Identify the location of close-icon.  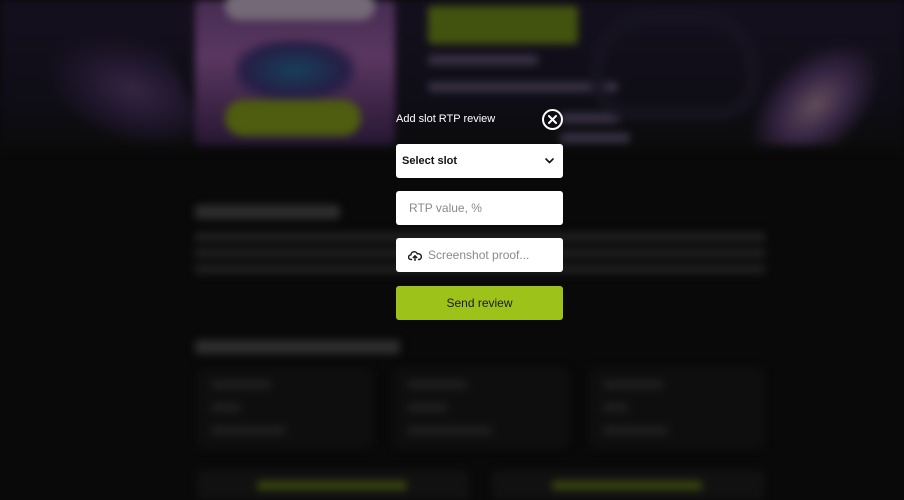
(552, 119).